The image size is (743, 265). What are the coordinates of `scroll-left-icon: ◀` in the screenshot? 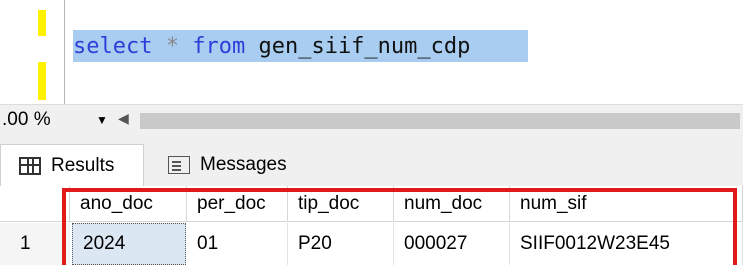 It's located at (123, 118).